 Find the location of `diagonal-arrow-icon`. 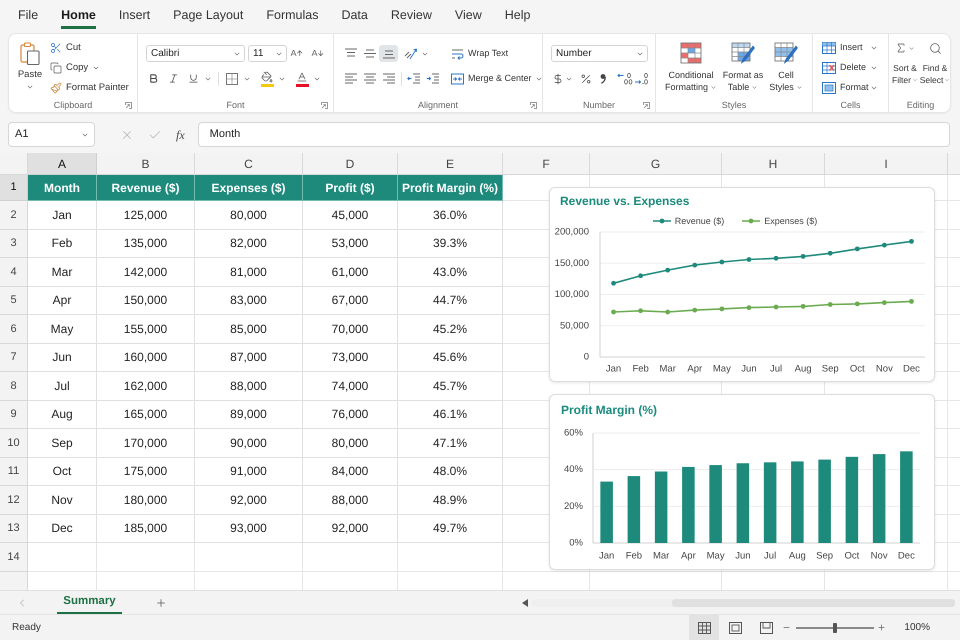

diagonal-arrow-icon is located at coordinates (411, 53).